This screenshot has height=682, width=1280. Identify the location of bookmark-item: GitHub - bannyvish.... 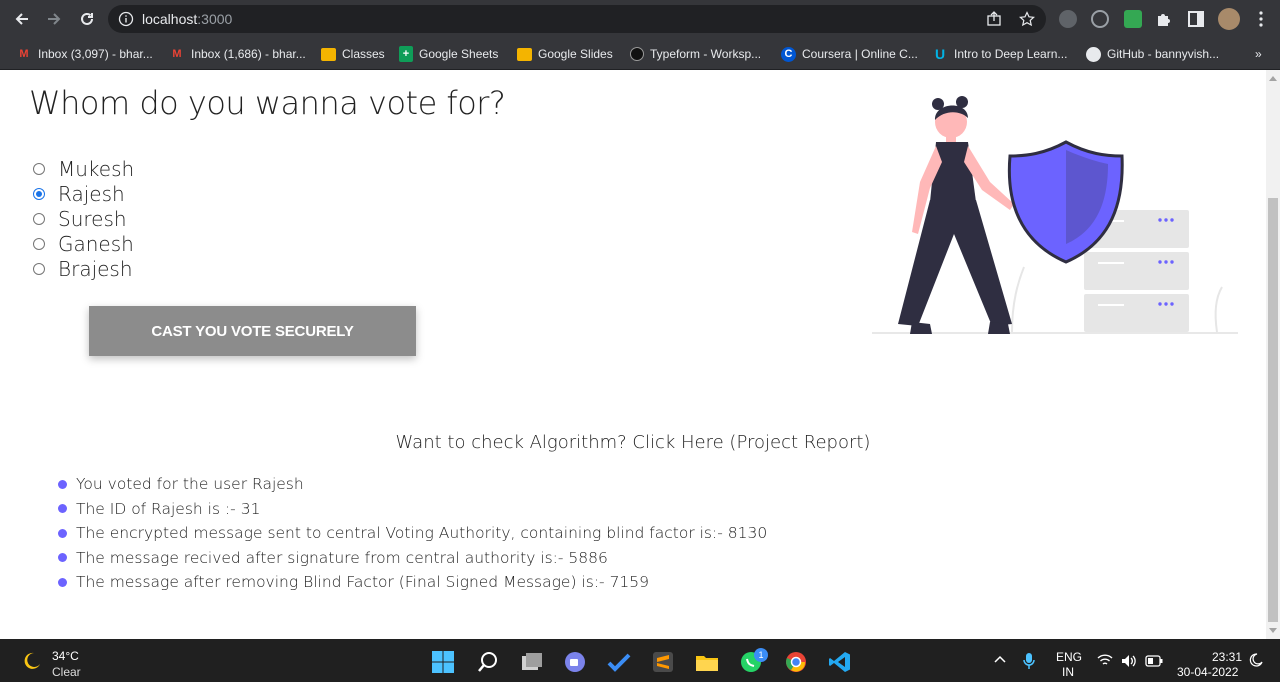
(1152, 54).